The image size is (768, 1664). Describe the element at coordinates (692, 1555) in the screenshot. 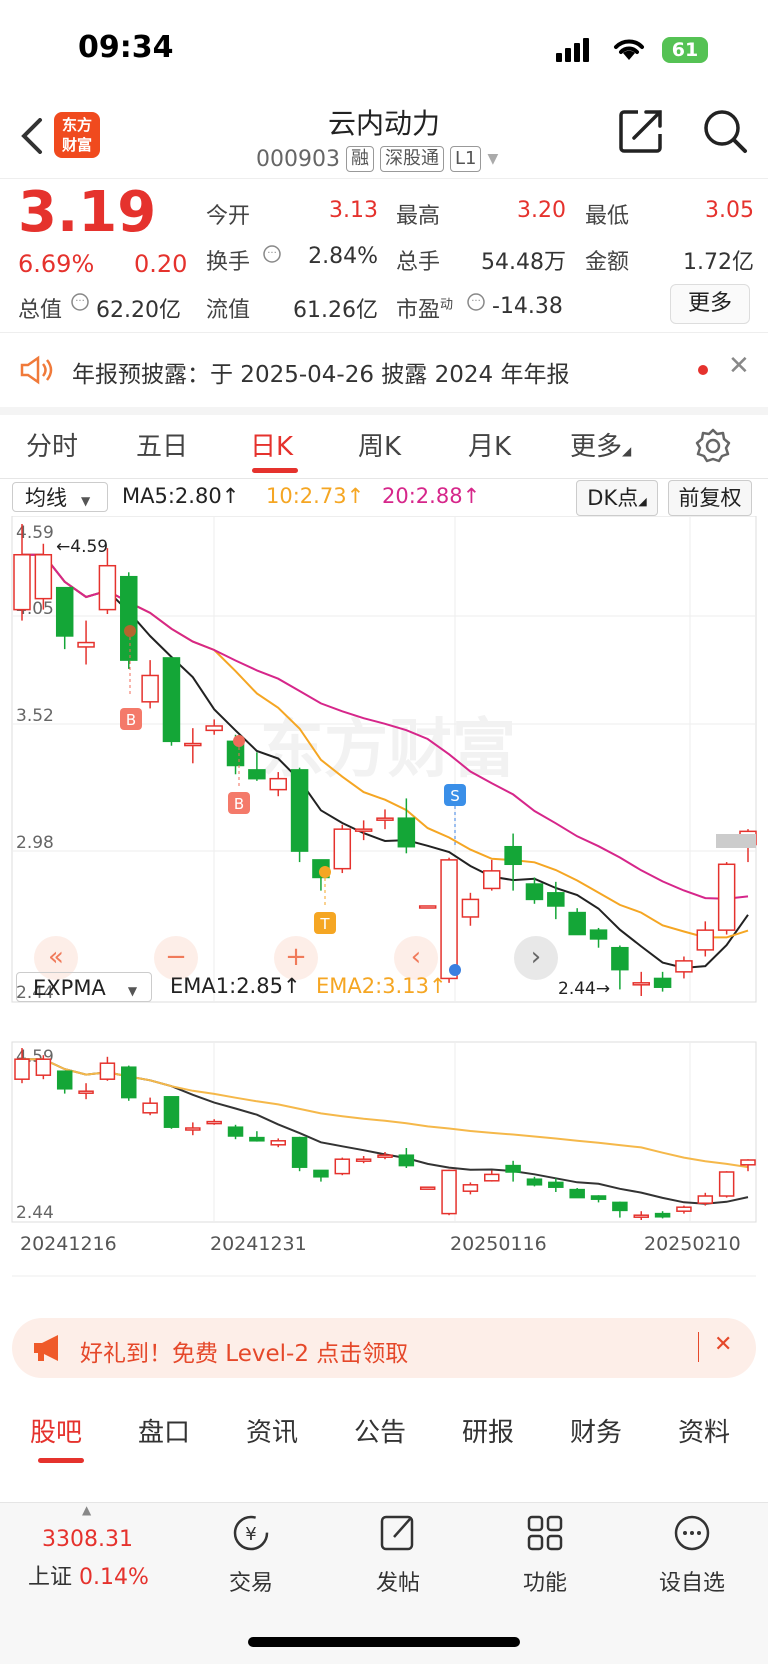

I see `nav-watchlist: 设自选` at that location.